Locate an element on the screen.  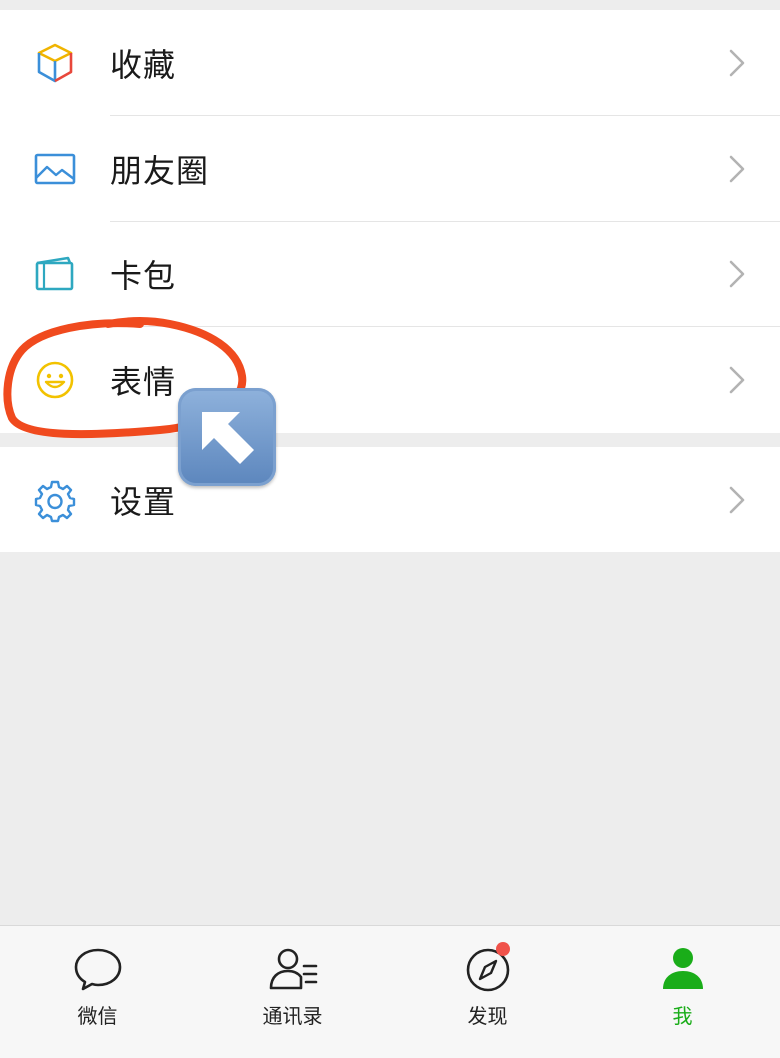
tab-label: 通讯录 is located at coordinates (292, 1016).